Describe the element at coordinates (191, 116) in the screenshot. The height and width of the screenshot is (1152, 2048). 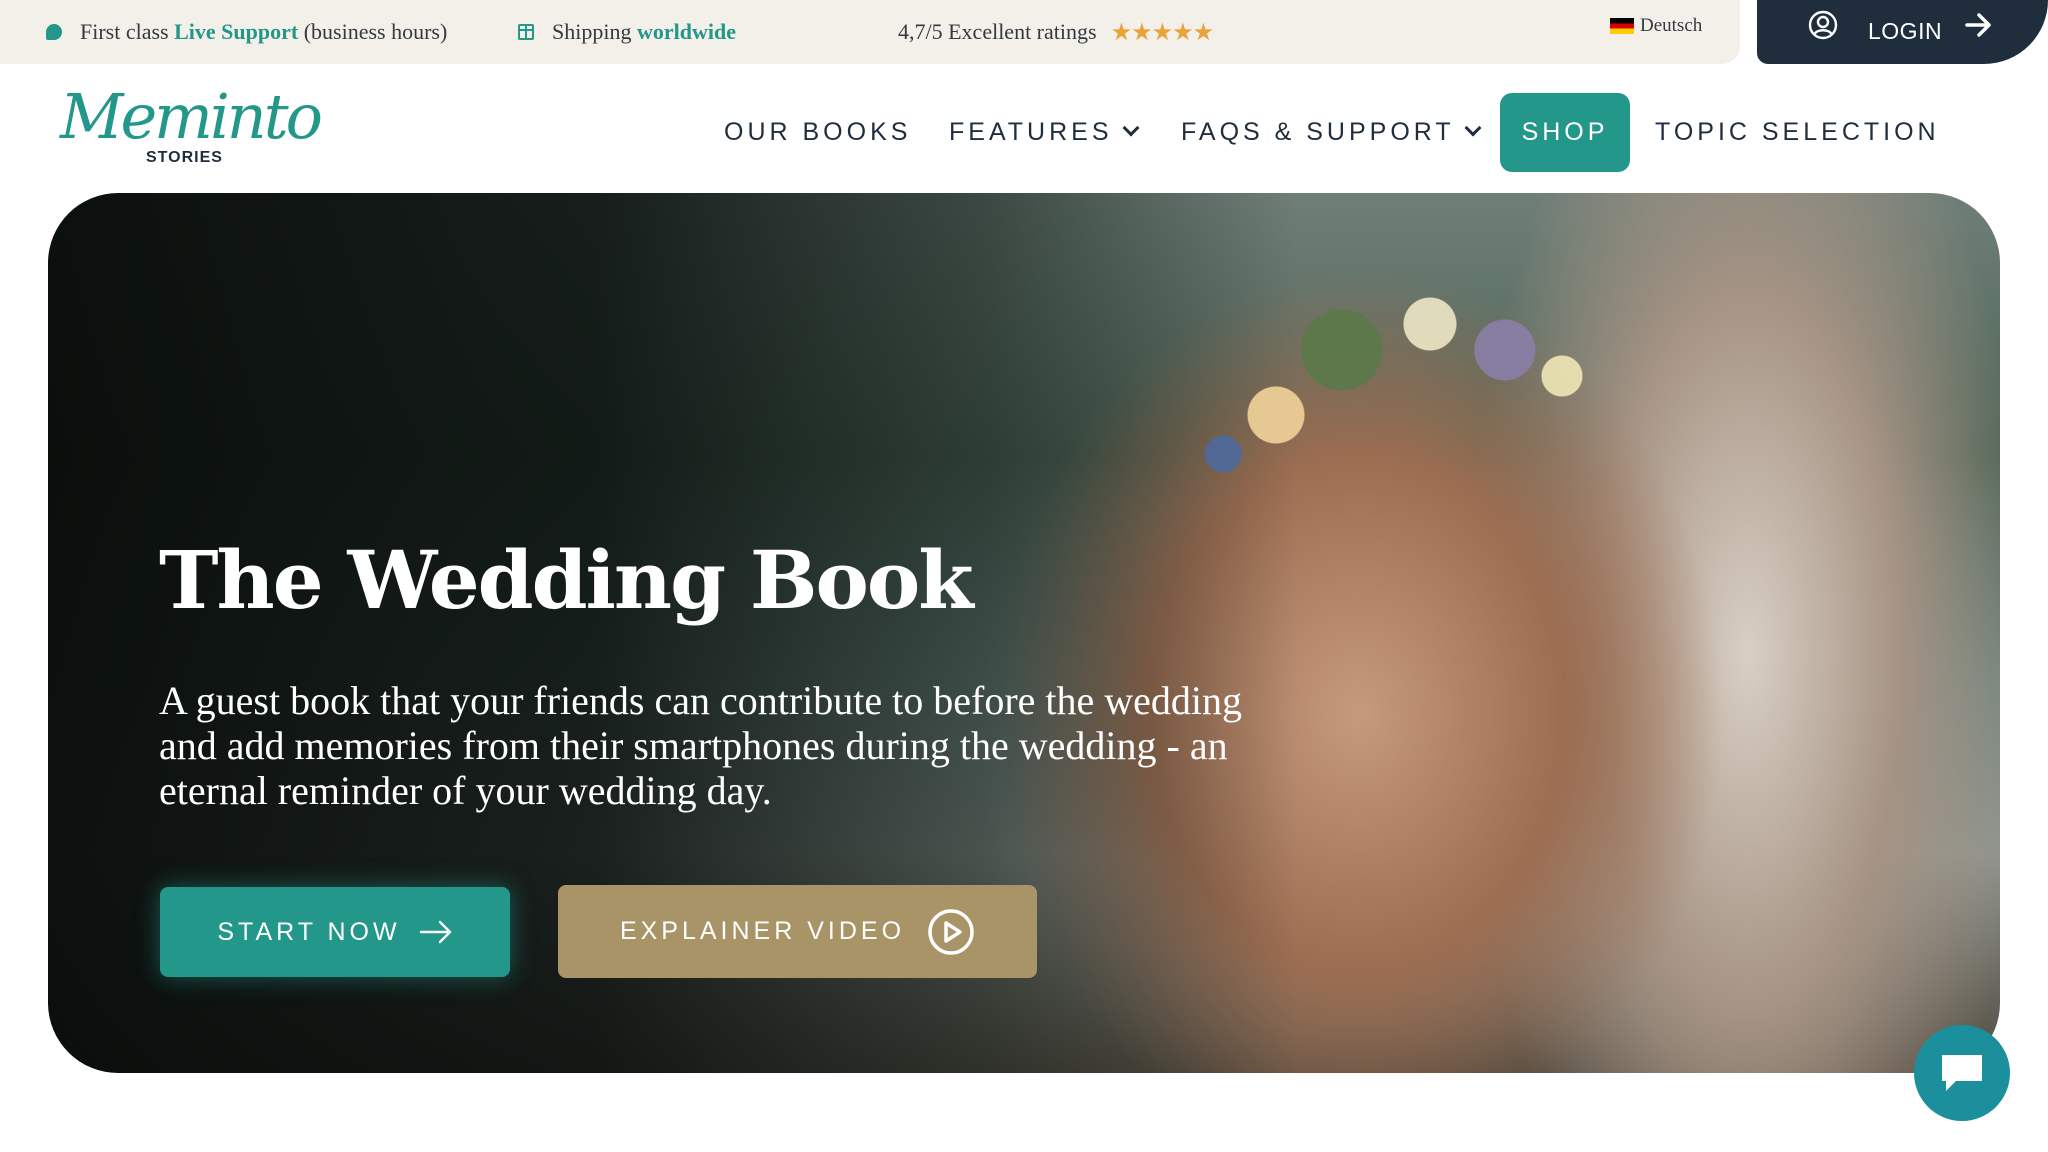
I see `logo-script: Meminto` at that location.